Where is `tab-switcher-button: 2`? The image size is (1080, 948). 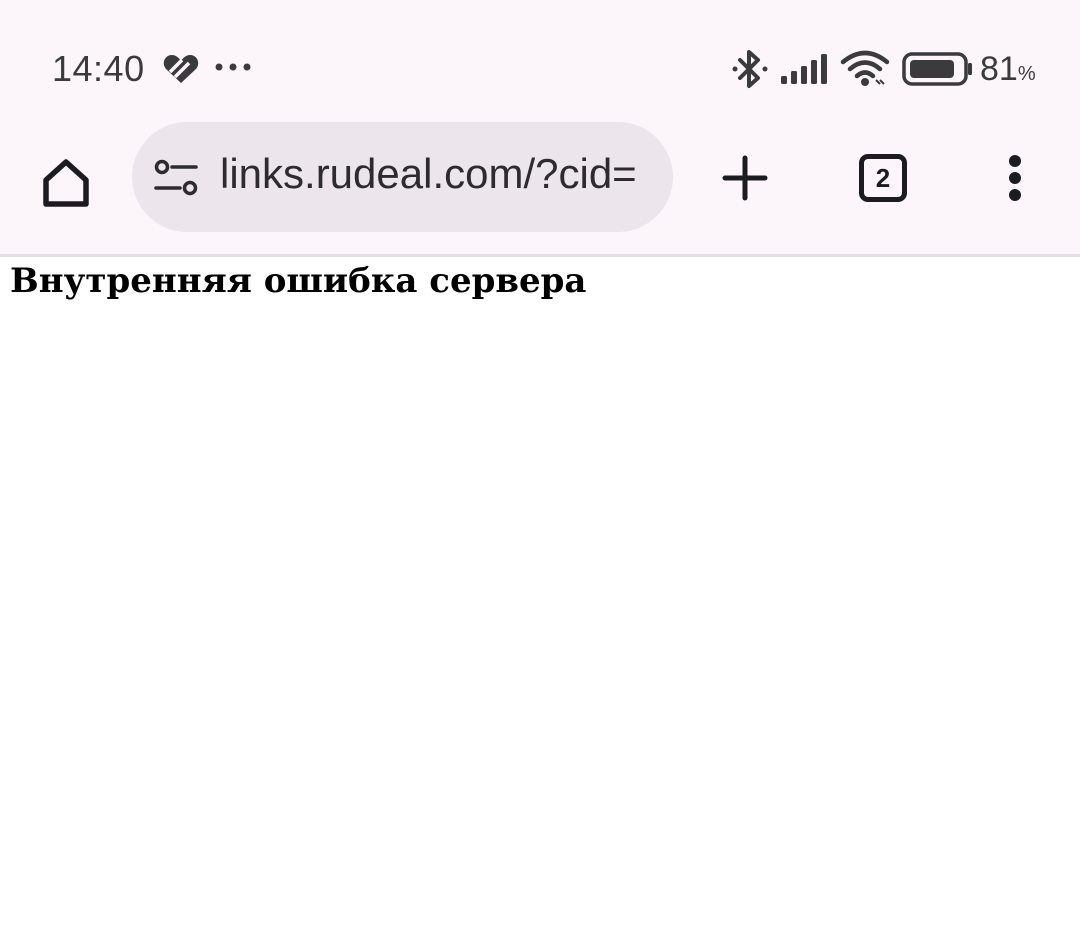 tab-switcher-button: 2 is located at coordinates (883, 178).